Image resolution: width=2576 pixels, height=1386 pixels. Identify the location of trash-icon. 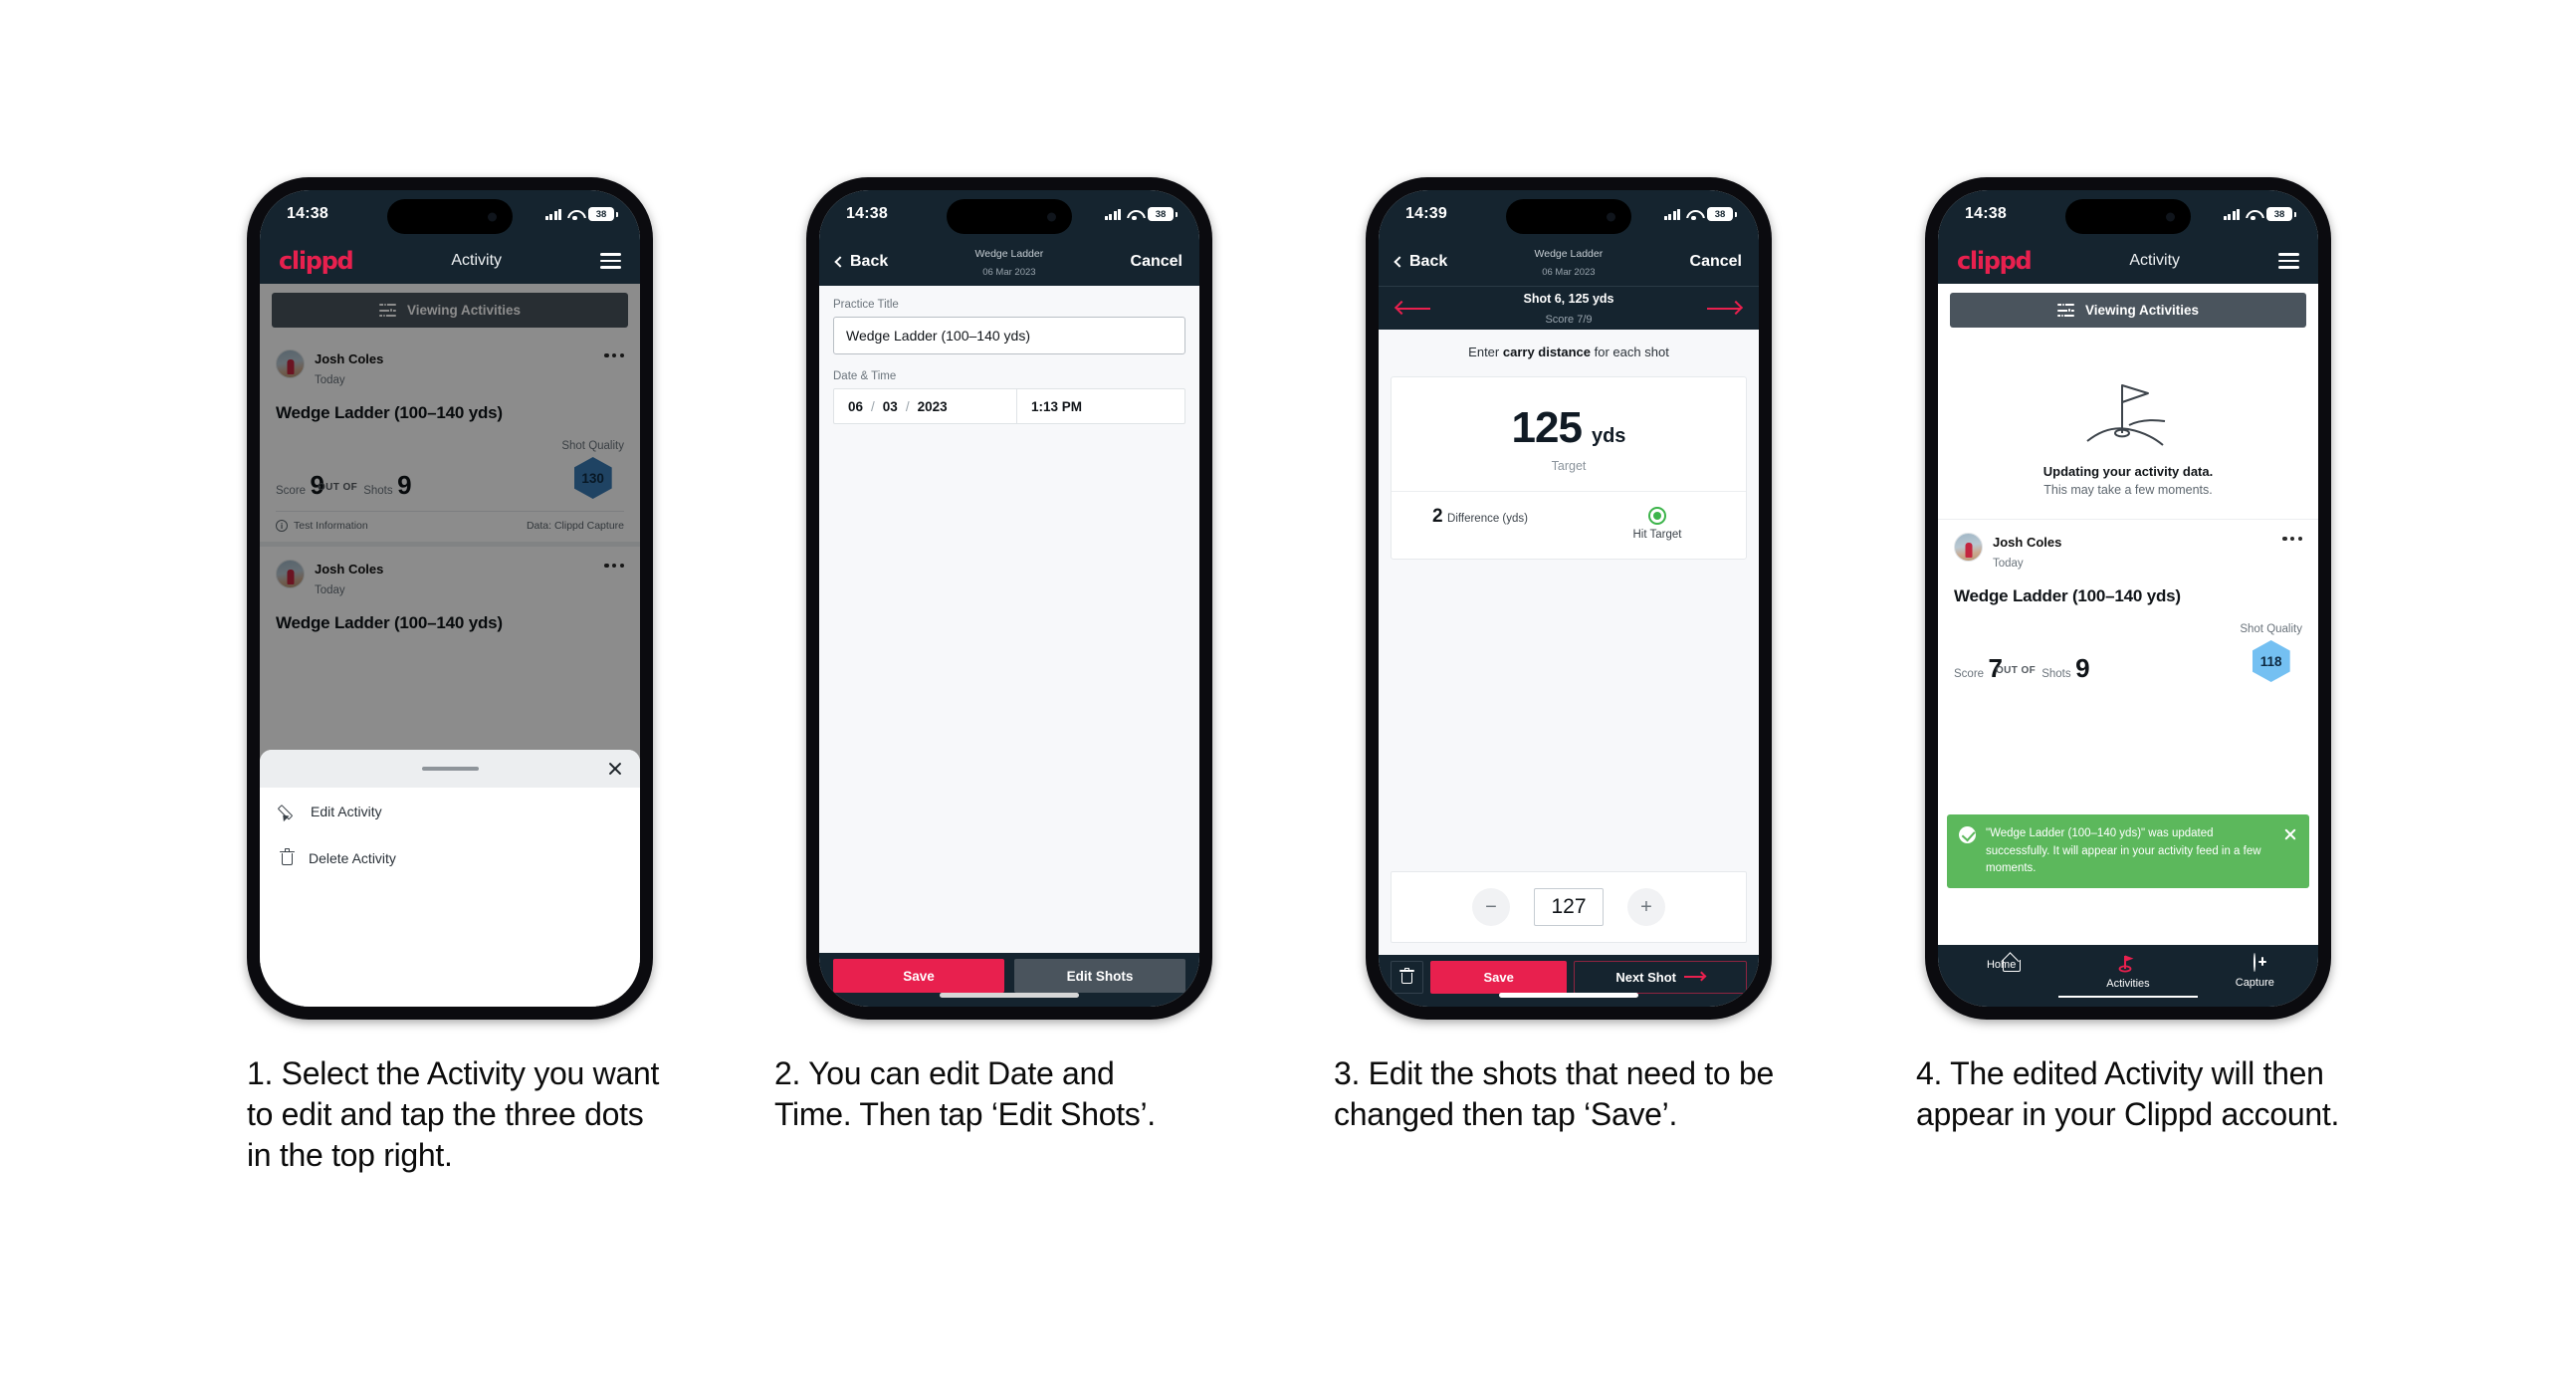
(1406, 976).